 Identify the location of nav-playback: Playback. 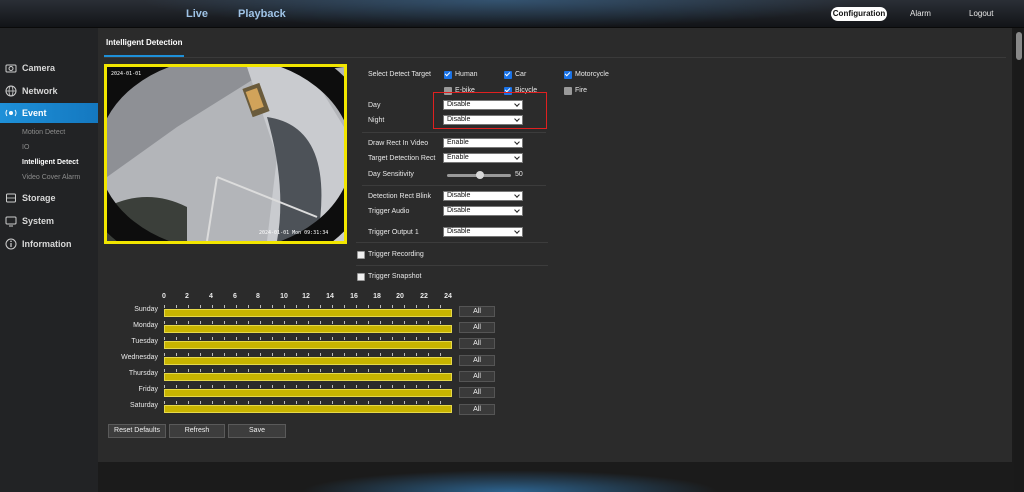
(262, 14).